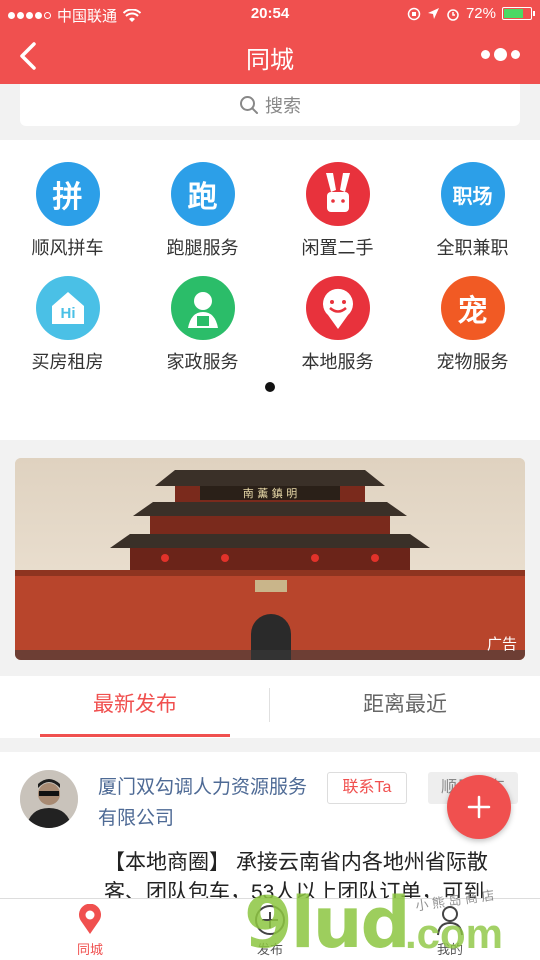 This screenshot has height=960, width=540. I want to click on tabbar-item-publish: 发布, so click(270, 930).